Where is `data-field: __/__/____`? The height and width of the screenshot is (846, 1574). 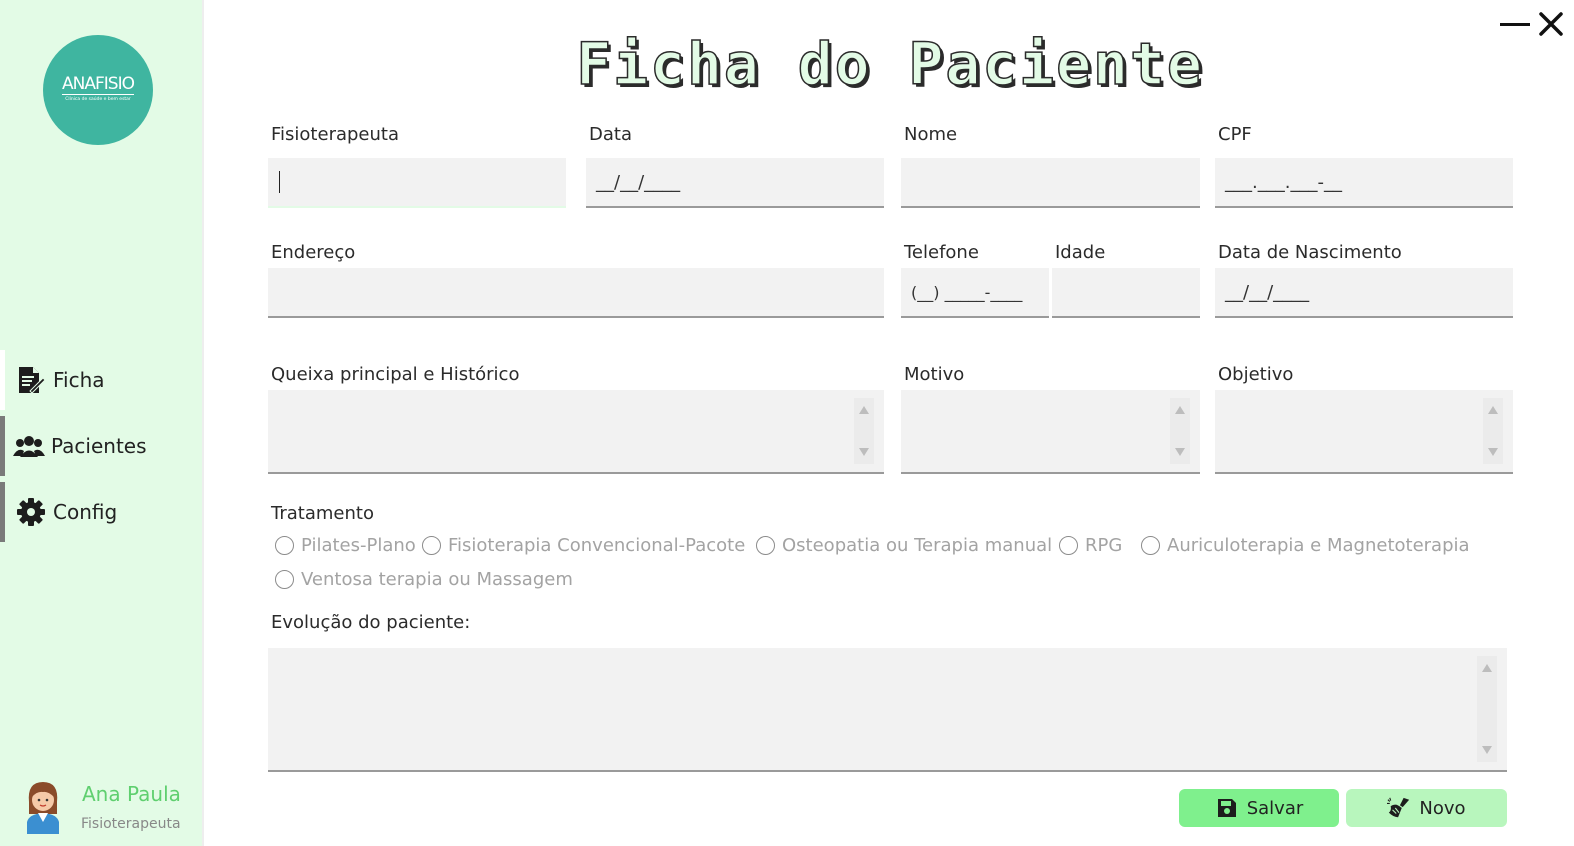
data-field: __/__/____ is located at coordinates (735, 183).